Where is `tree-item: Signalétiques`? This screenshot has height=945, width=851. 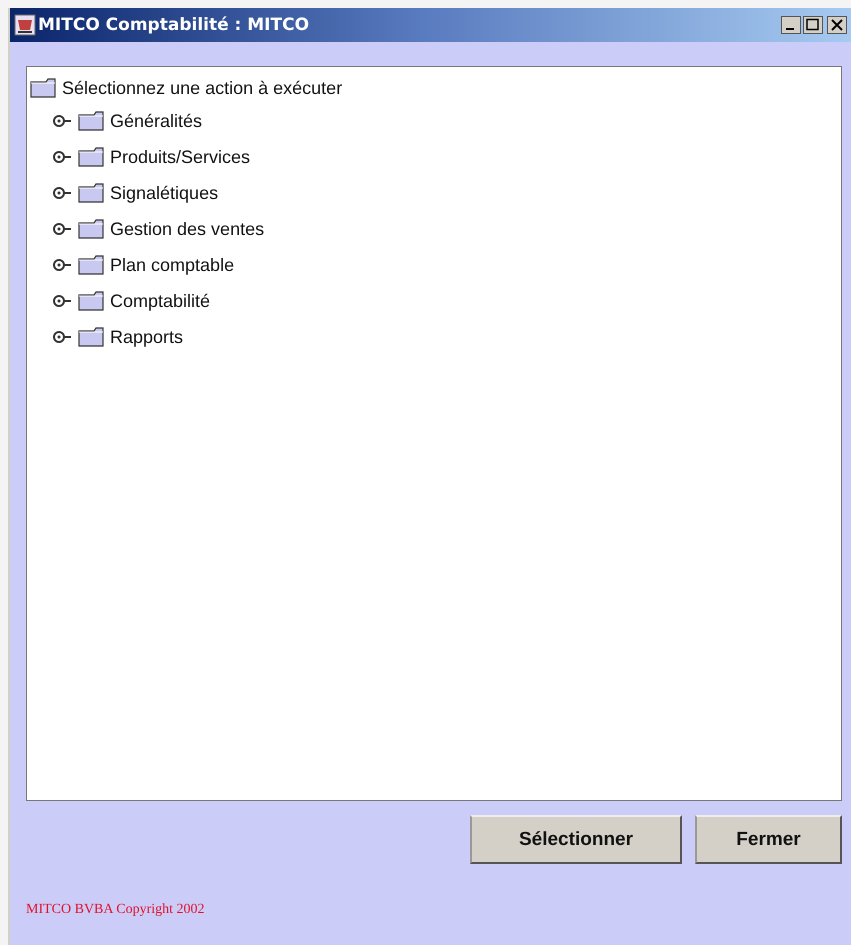 tree-item: Signalétiques is located at coordinates (164, 193).